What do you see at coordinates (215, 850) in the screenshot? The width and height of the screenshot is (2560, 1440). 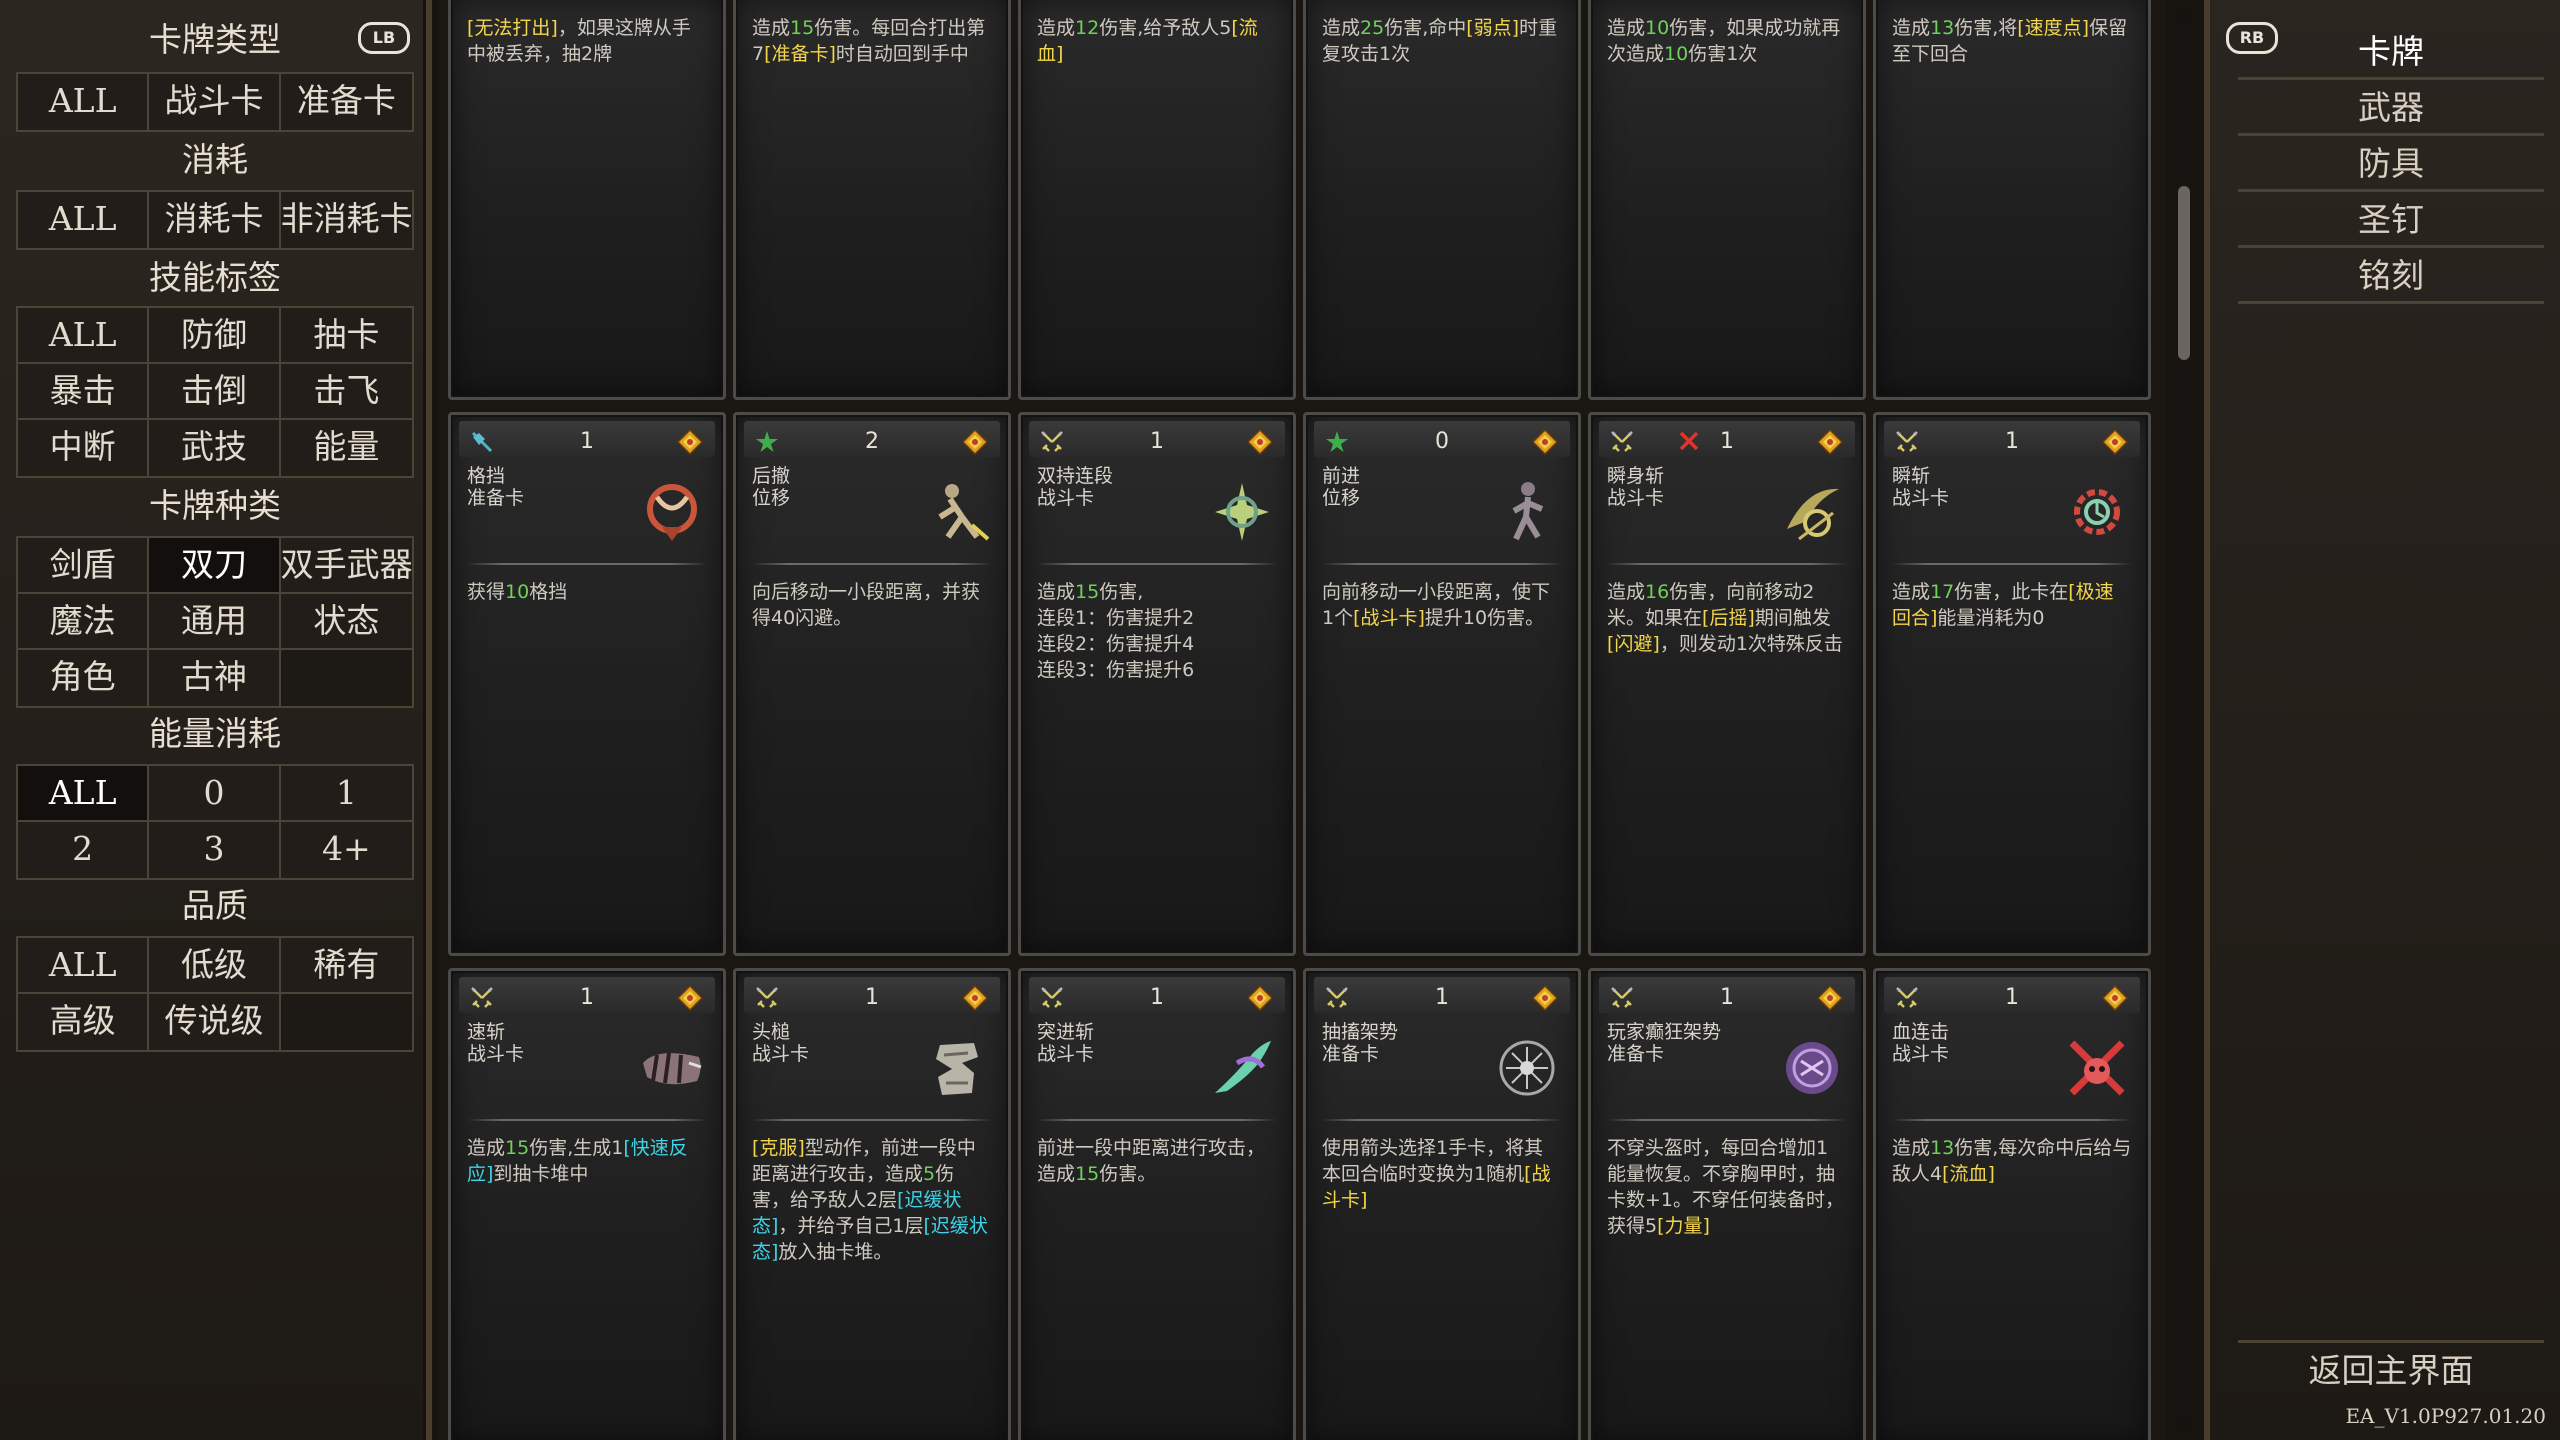 I see `filter-energy-3: 3` at bounding box center [215, 850].